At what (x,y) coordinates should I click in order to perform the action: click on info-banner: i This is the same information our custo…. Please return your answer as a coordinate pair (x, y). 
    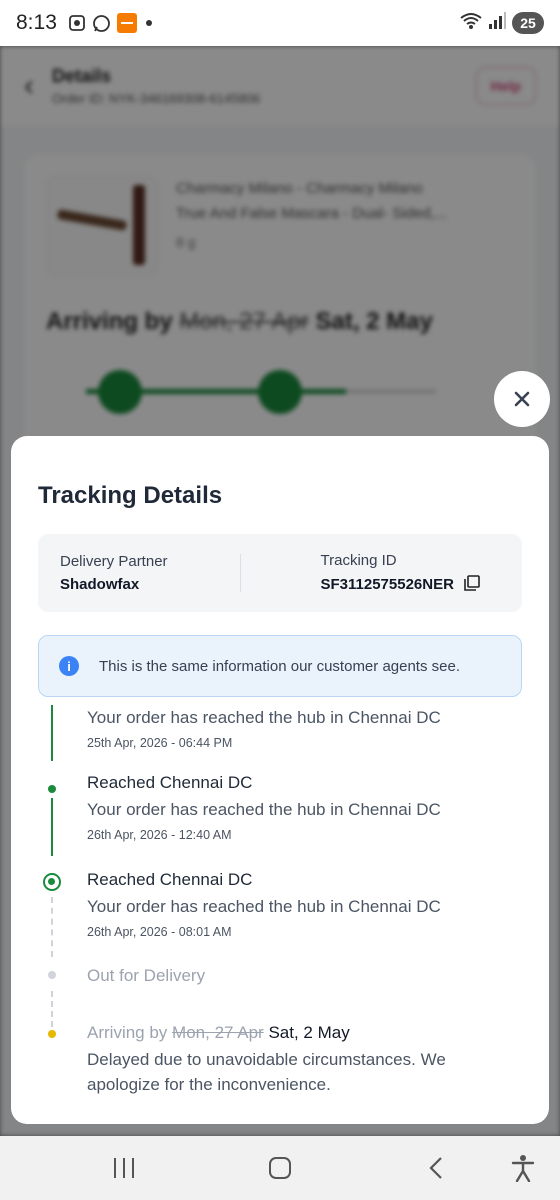
    Looking at the image, I should click on (280, 666).